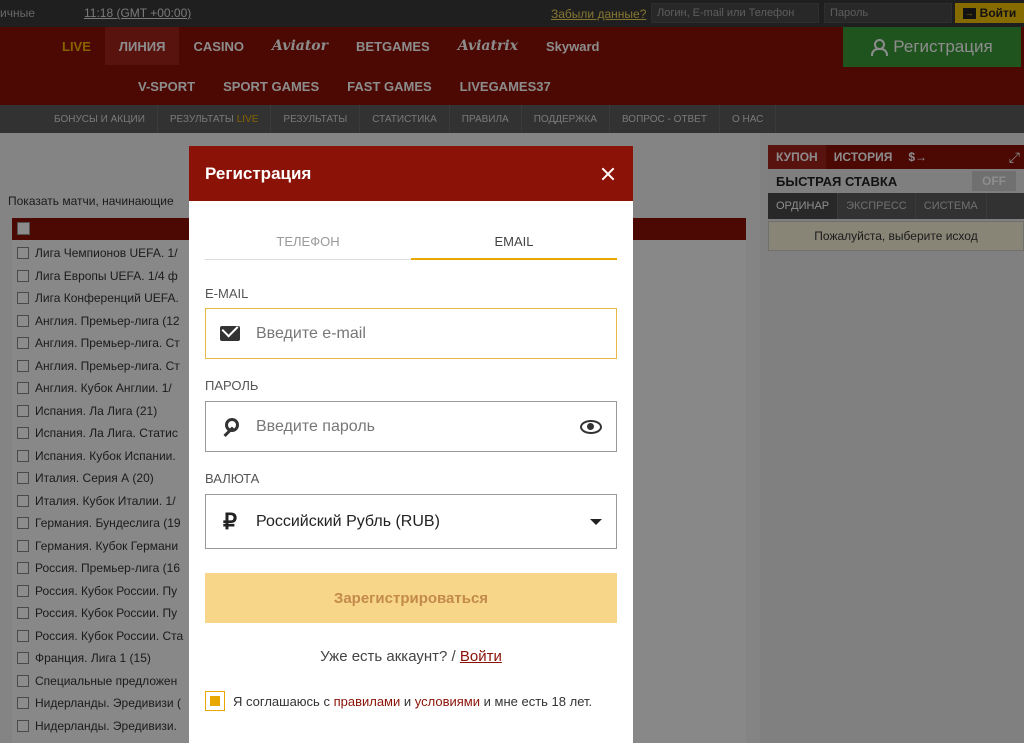 The image size is (1024, 743). Describe the element at coordinates (411, 426) in the screenshot. I see `password-field: Введите пароль` at that location.